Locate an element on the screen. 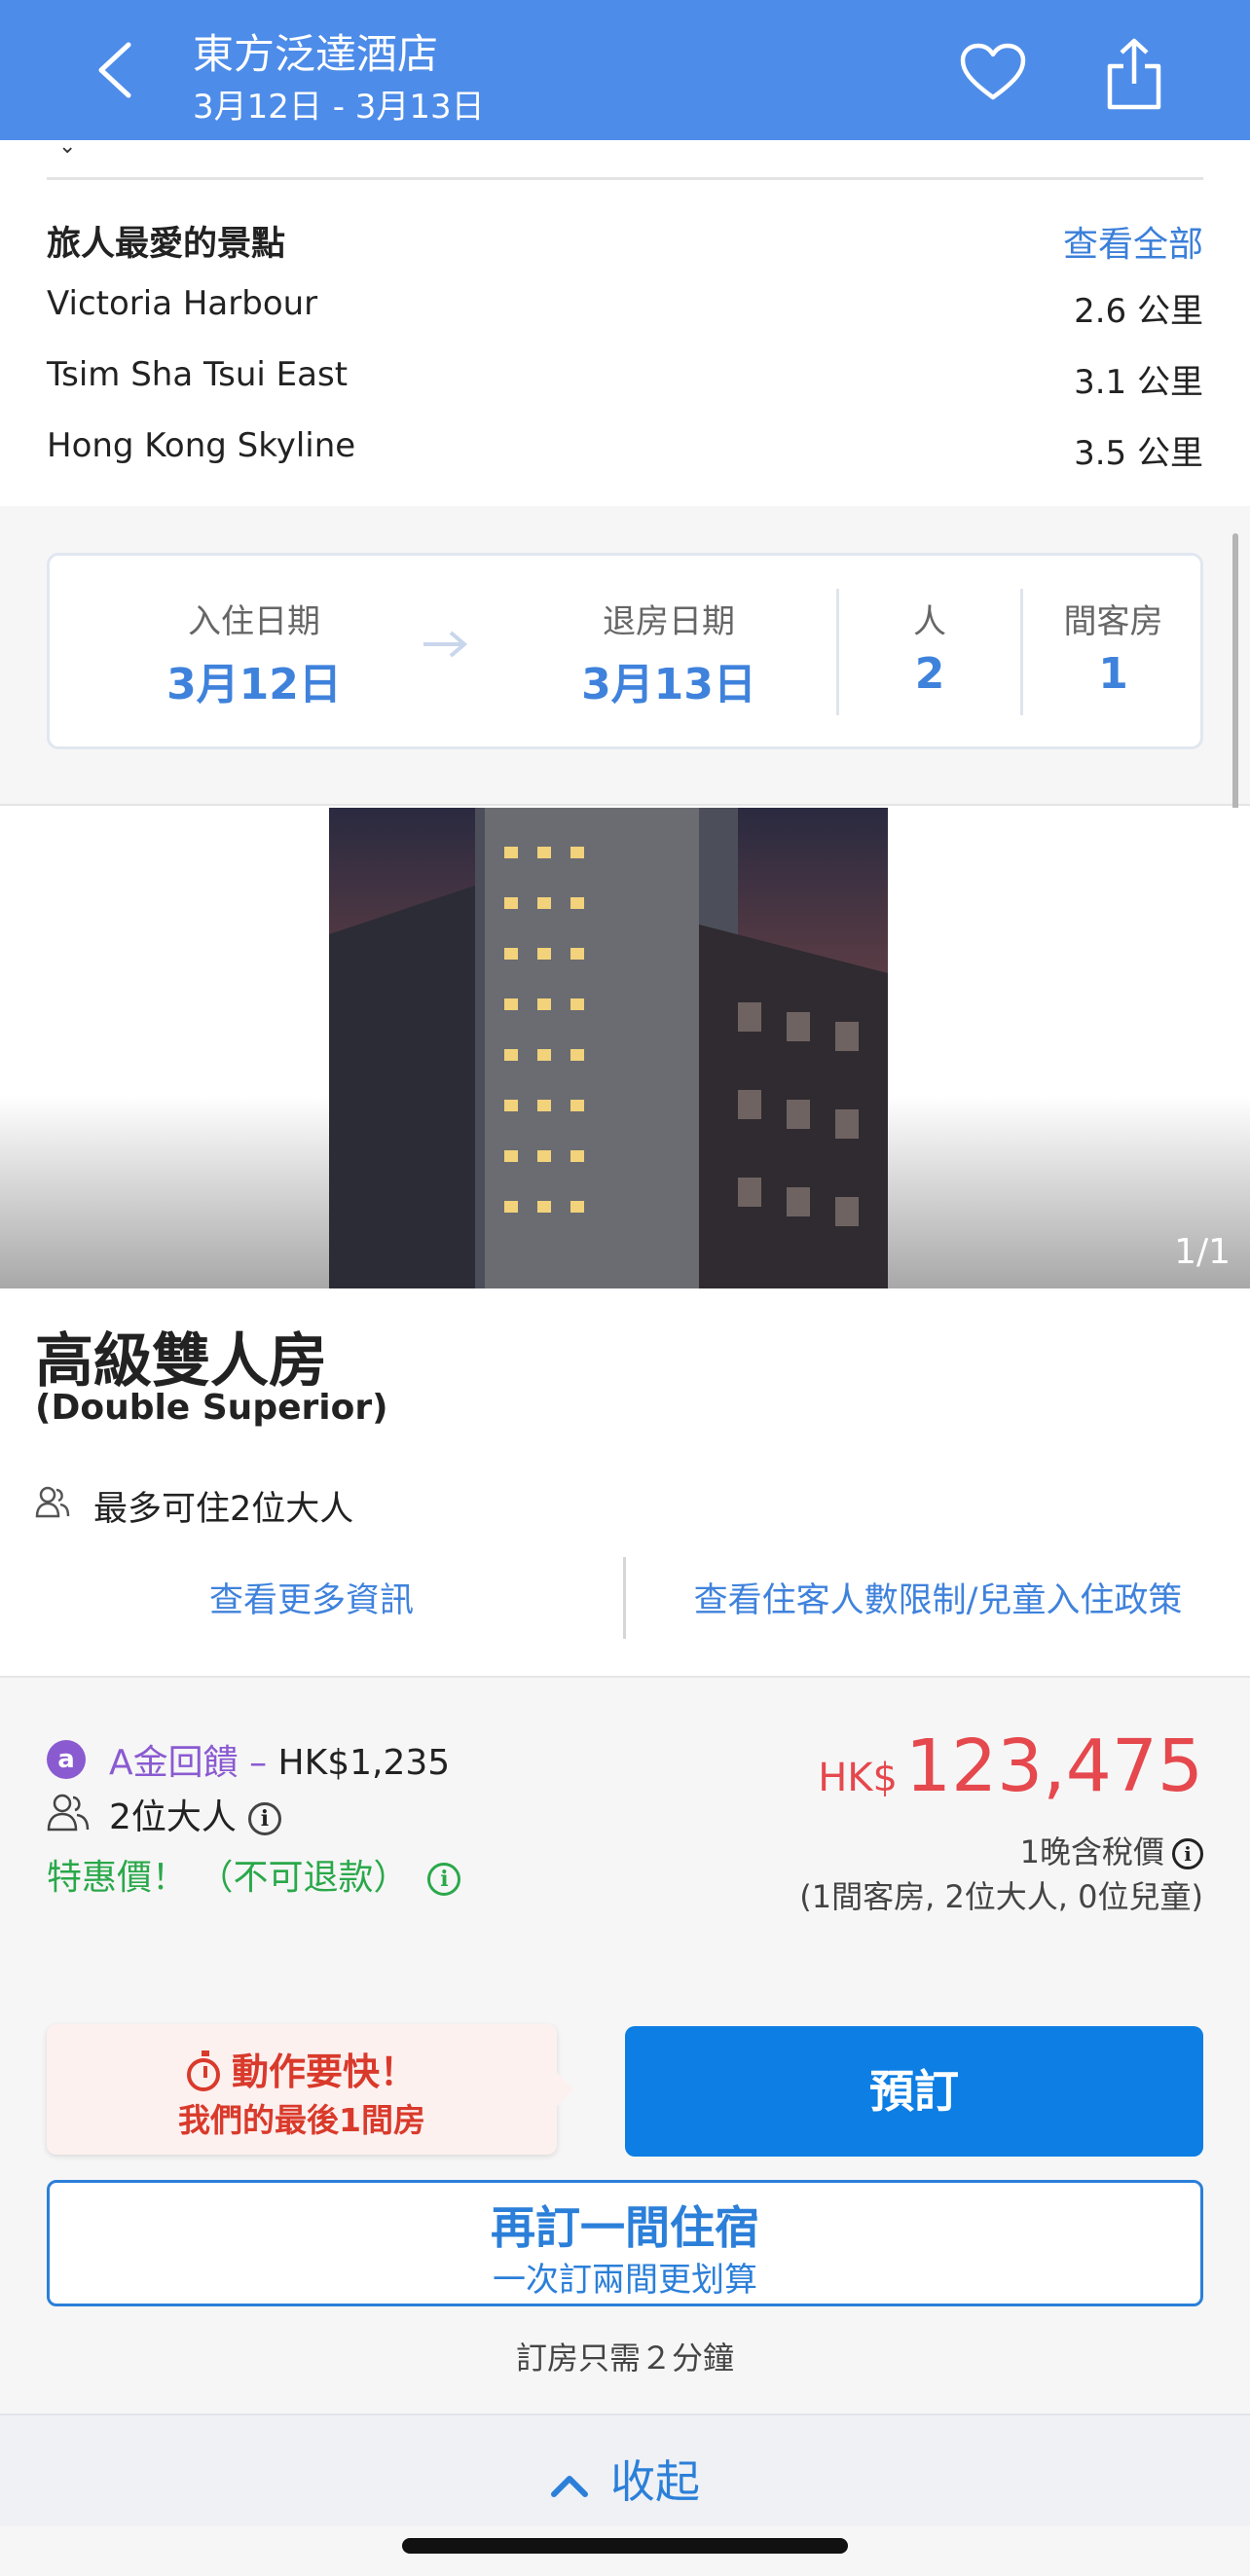  deal-label: 特惠價！ （不可退款） i is located at coordinates (254, 1874).